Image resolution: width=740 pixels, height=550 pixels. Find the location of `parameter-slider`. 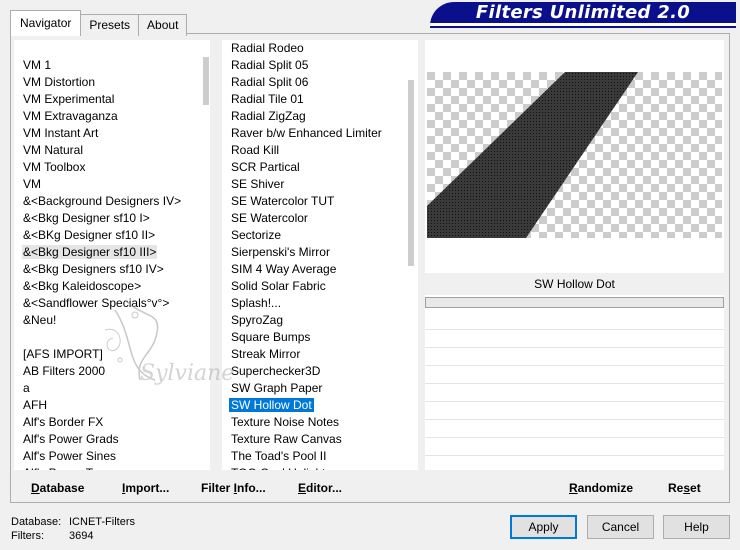

parameter-slider is located at coordinates (574, 302).